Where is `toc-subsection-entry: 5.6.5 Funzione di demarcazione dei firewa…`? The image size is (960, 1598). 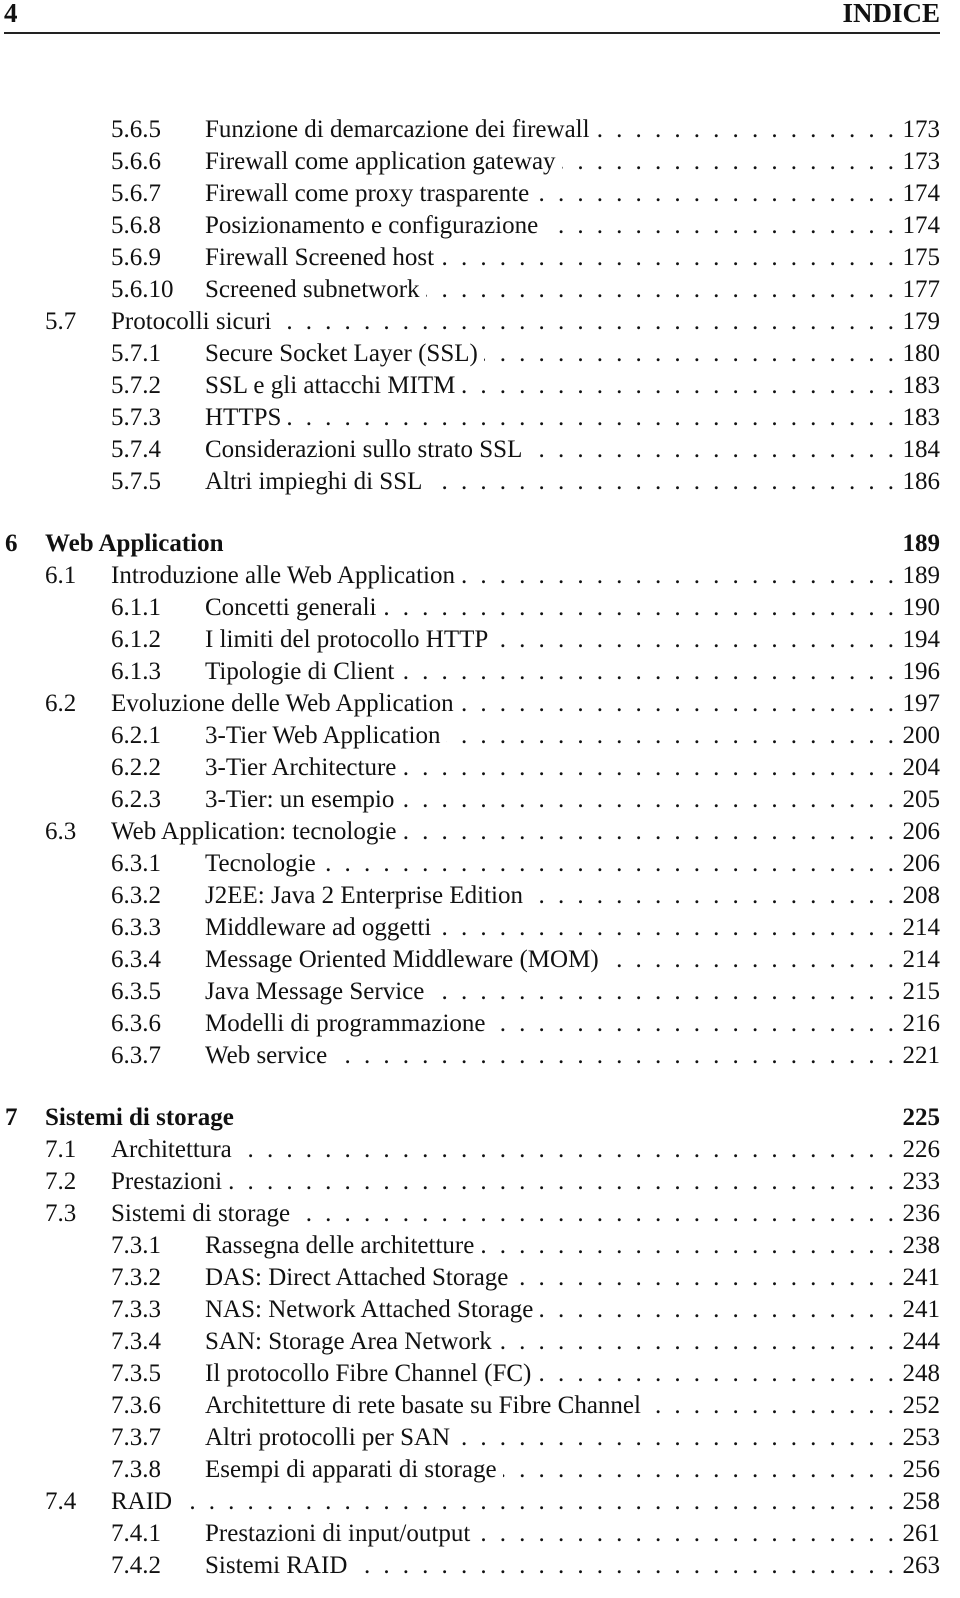
toc-subsection-entry: 5.6.5 Funzione di demarcazione dei firewa… is located at coordinates (480, 130).